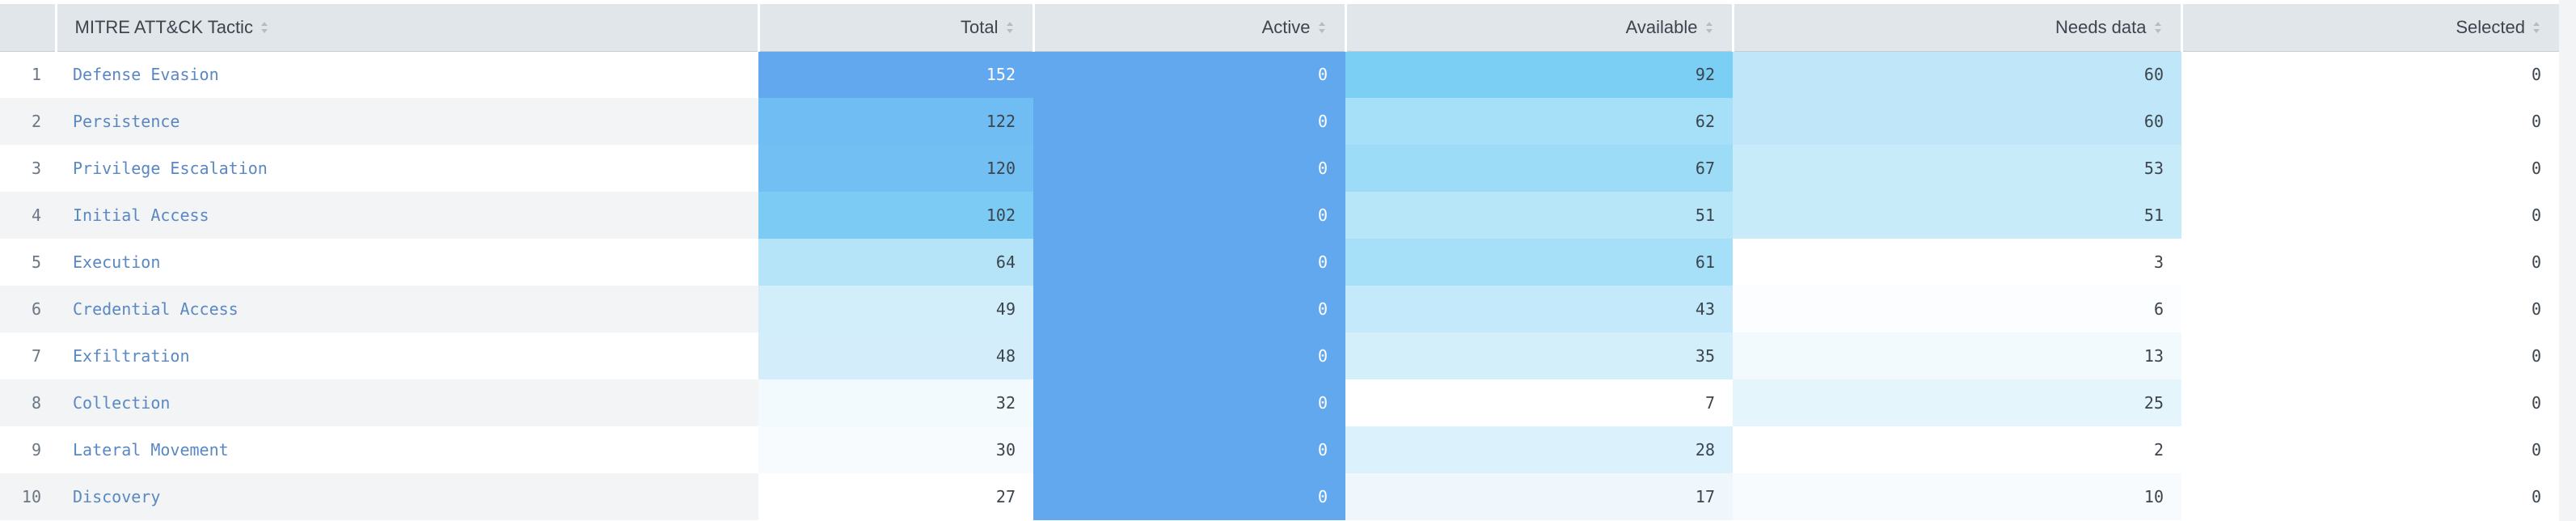  I want to click on tactic-cell: Credential Access, so click(407, 309).